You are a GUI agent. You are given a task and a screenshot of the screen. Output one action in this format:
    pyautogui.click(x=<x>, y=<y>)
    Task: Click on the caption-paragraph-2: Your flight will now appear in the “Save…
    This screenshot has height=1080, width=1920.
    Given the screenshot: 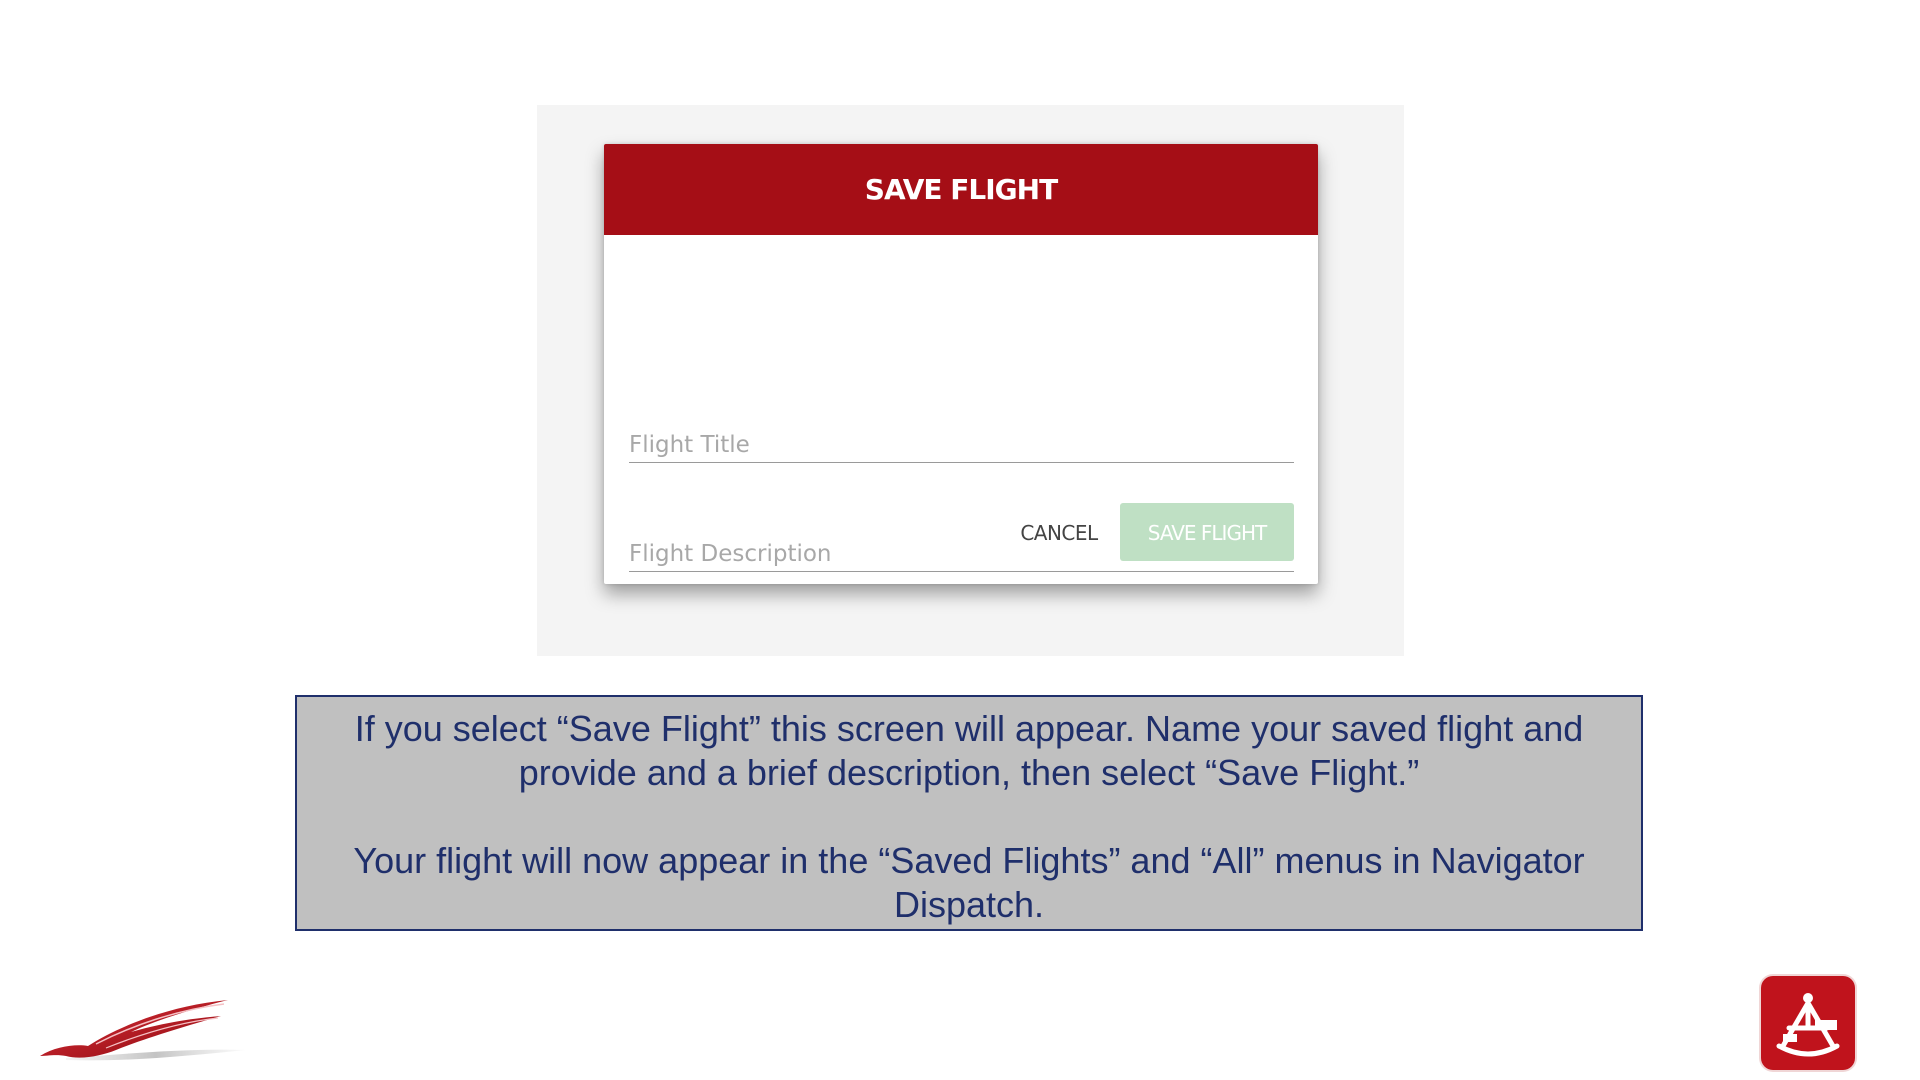 What is the action you would take?
    pyautogui.click(x=969, y=882)
    